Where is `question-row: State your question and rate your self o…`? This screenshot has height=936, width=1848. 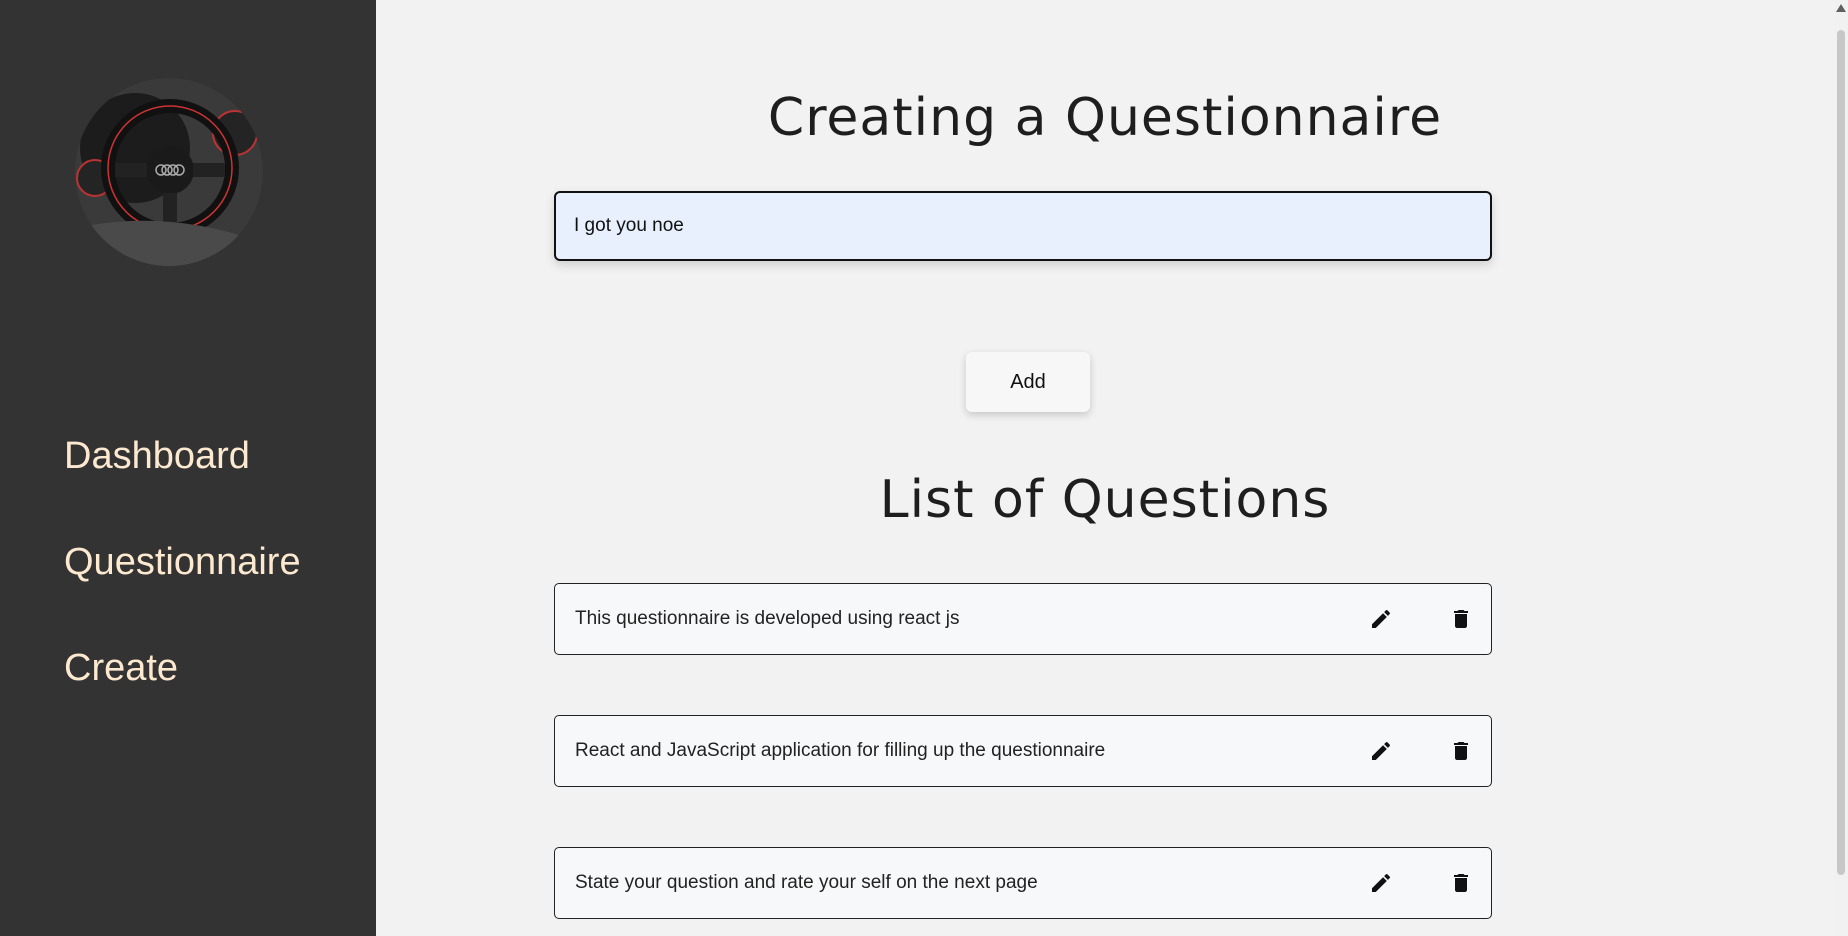 question-row: State your question and rate your self o… is located at coordinates (1023, 883).